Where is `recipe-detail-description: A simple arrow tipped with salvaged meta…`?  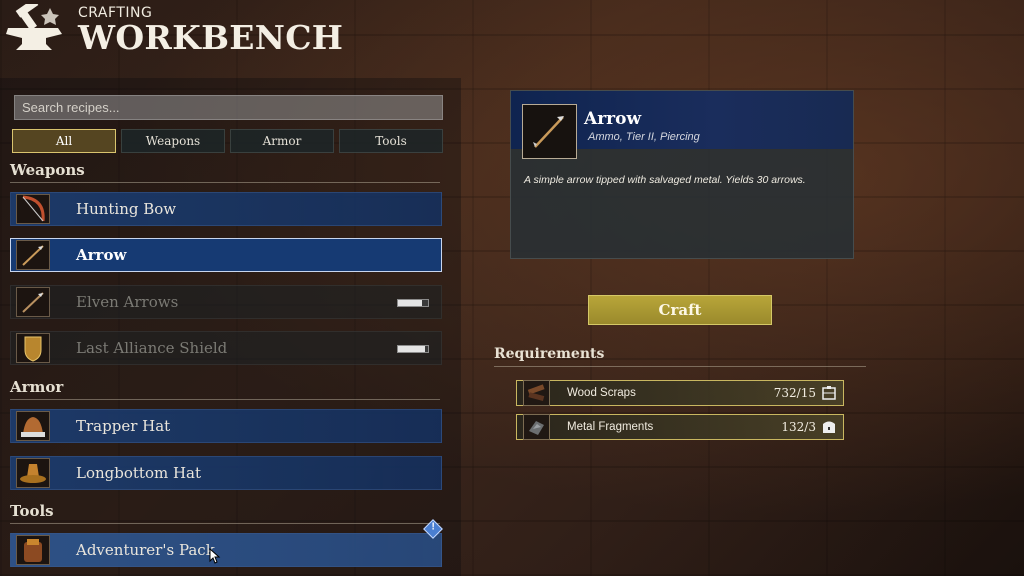 recipe-detail-description: A simple arrow tipped with salvaged meta… is located at coordinates (665, 180).